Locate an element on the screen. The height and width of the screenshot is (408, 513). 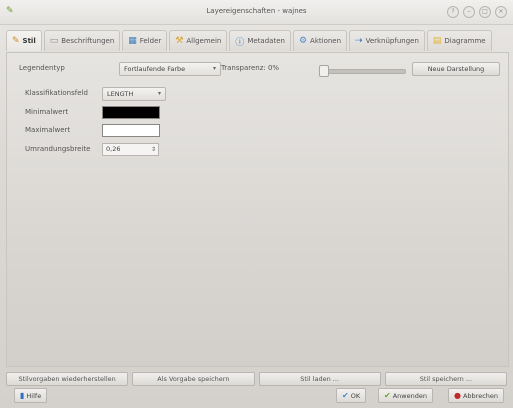
save-as-default-button: Als Vorgabe speichern is located at coordinates (193, 379).